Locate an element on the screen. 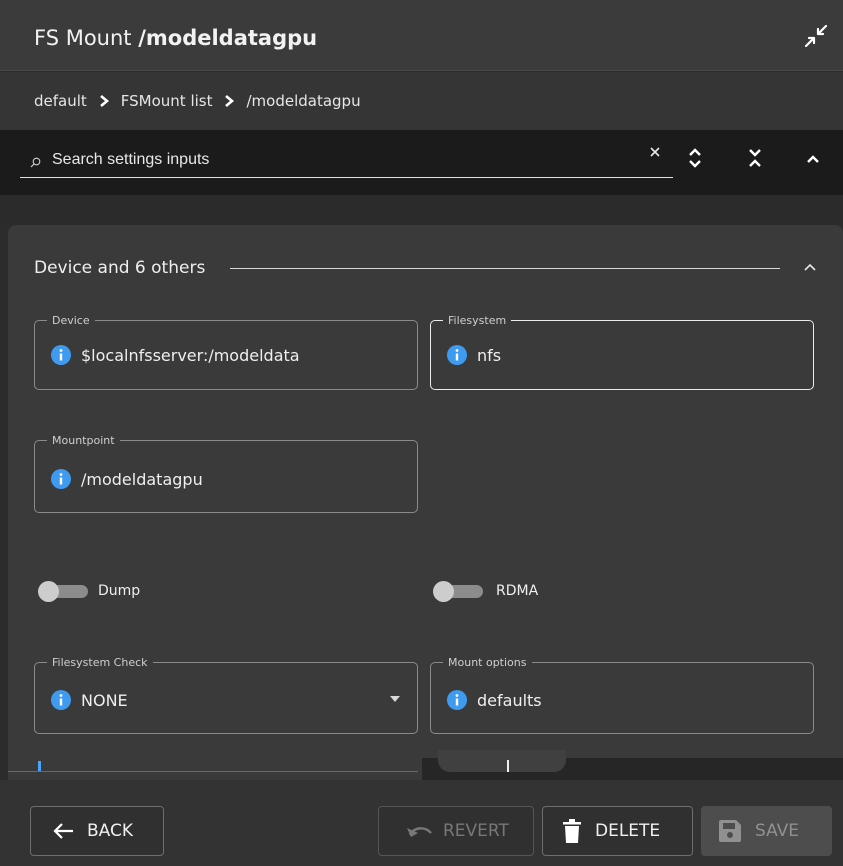 The width and height of the screenshot is (843, 866). section-title: Device and 6 others is located at coordinates (119, 268).